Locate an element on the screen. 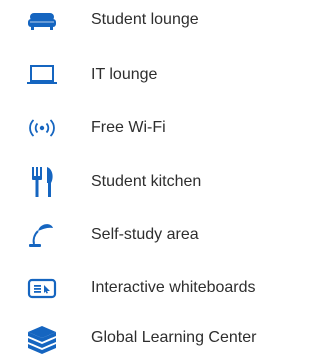 The image size is (320, 358). amenity-label: Self-study area is located at coordinates (145, 234).